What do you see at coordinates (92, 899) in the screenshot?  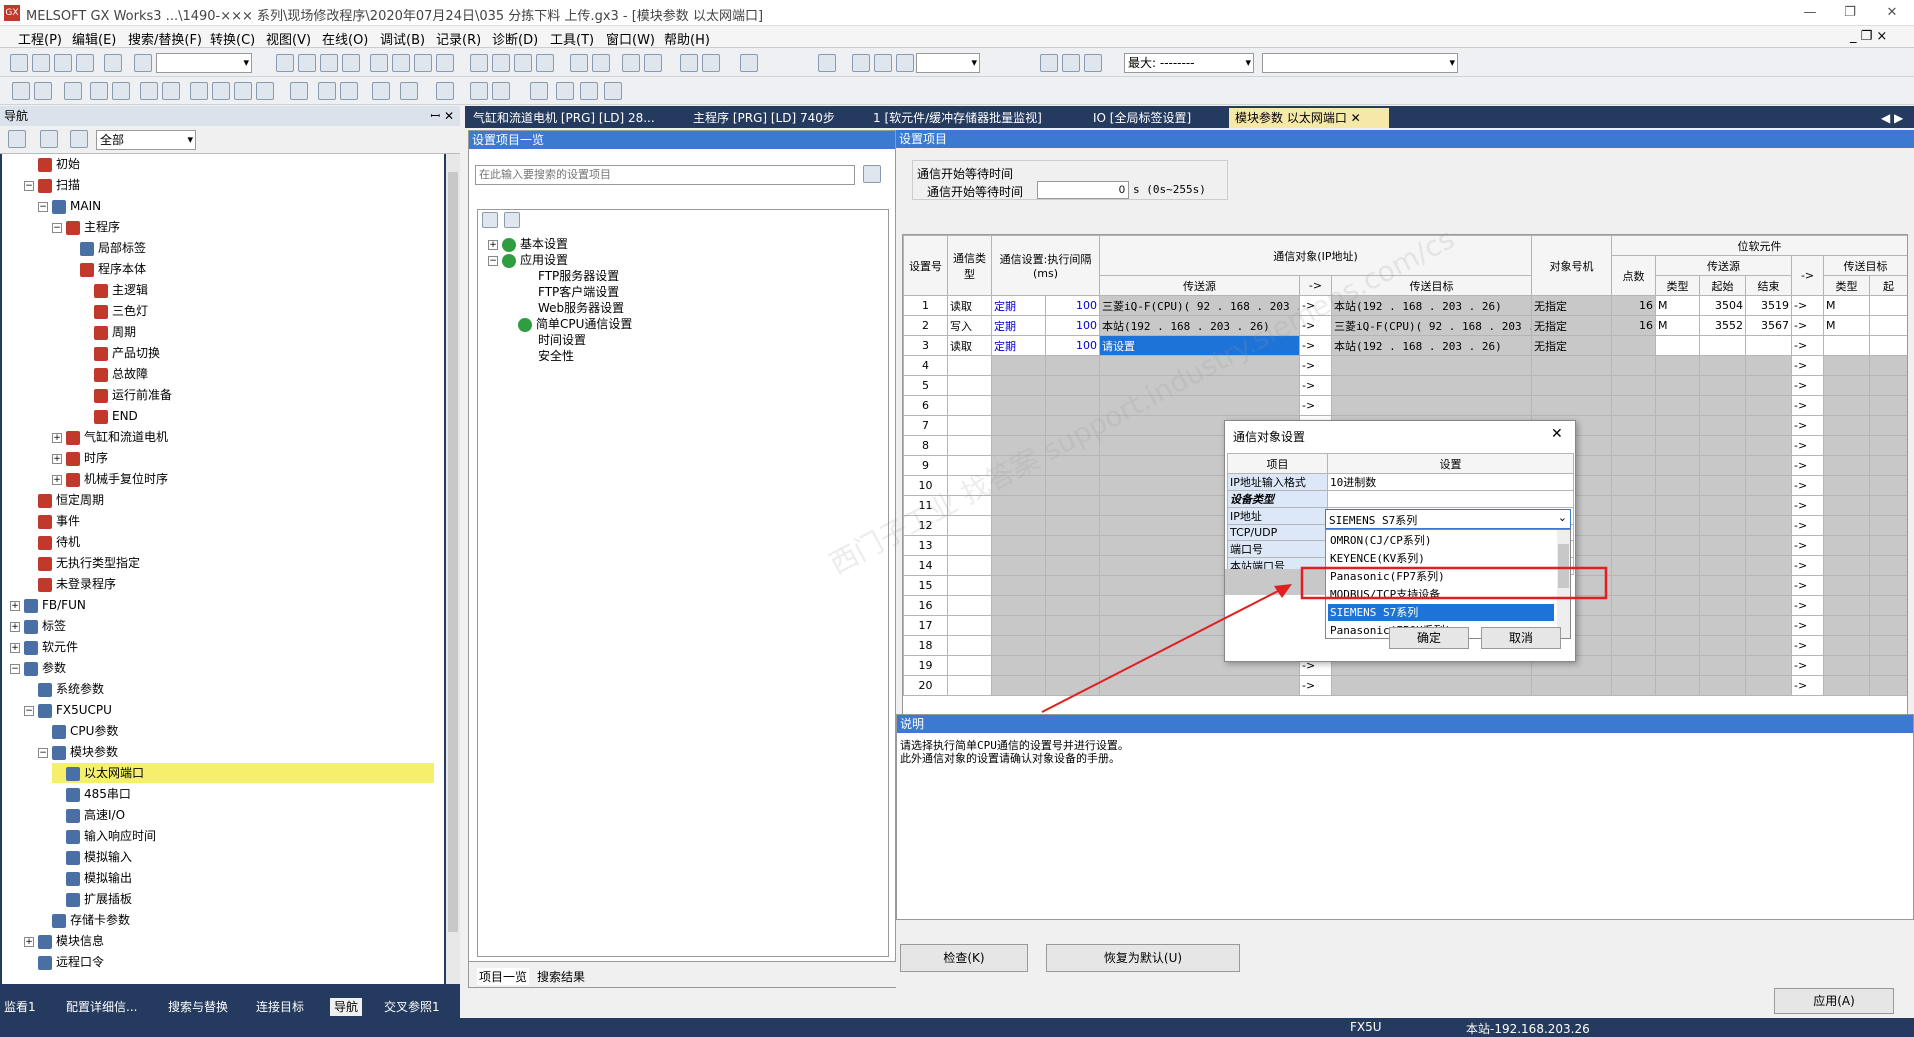 I see `tree-item: 扩展插板` at bounding box center [92, 899].